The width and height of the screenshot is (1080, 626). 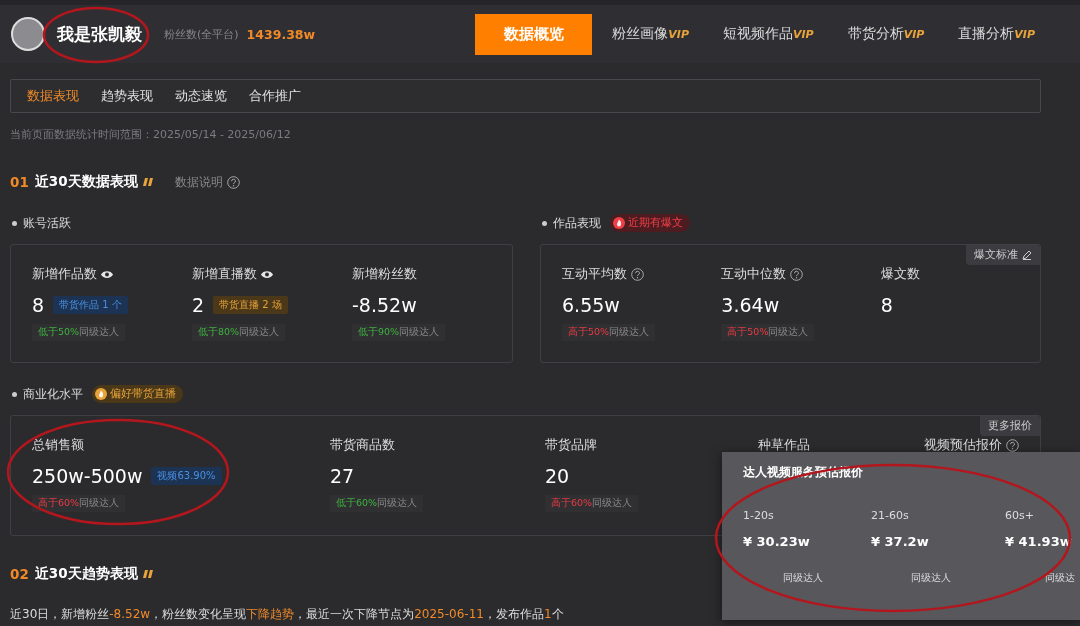 What do you see at coordinates (64, 274) in the screenshot?
I see `metric-label: 新增作品数` at bounding box center [64, 274].